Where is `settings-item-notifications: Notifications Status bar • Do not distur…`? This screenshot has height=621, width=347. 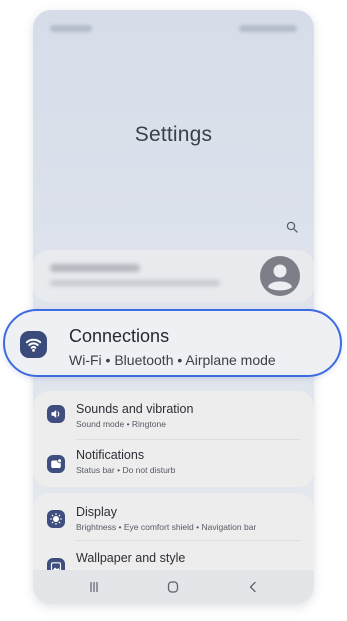
settings-item-notifications: Notifications Status bar • Do not distur… is located at coordinates (173, 463).